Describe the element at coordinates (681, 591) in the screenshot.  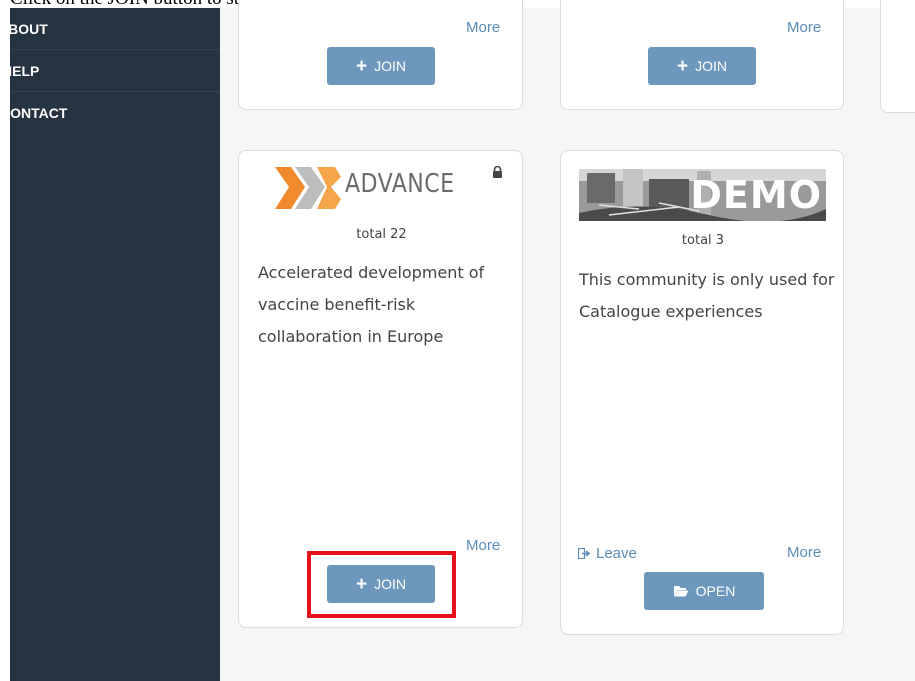
I see `folder-open-icon` at that location.